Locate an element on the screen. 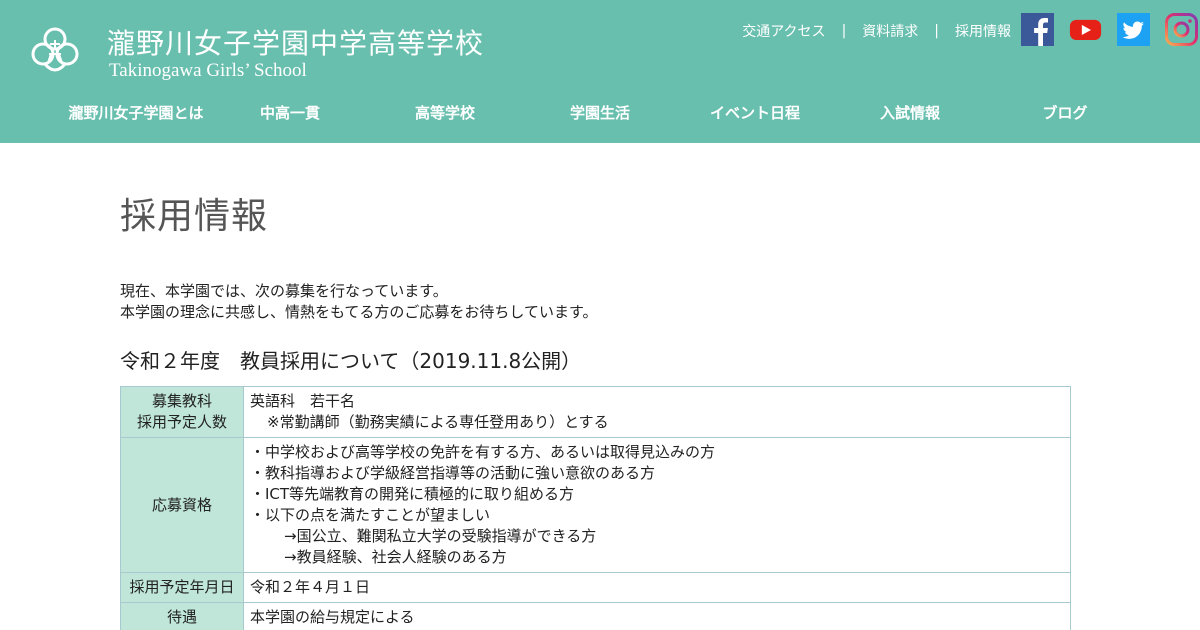 This screenshot has height=630, width=1200. recruitment-link: 採用情報 is located at coordinates (983, 31).